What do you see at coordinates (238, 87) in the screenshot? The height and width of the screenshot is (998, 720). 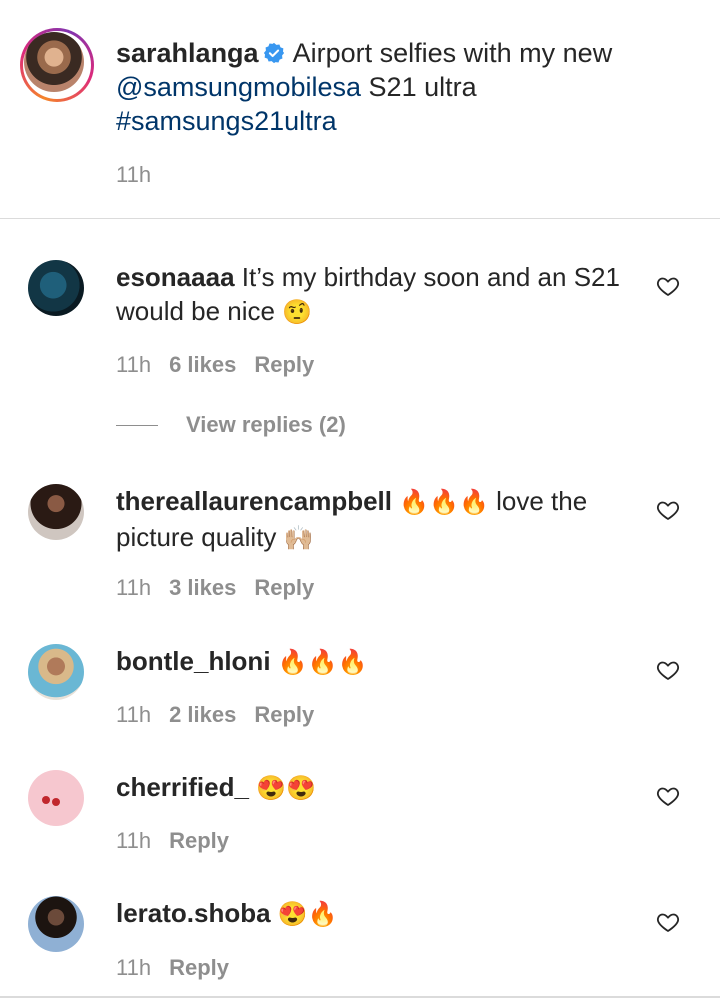 I see `mention-link: @samsungmobilesa` at bounding box center [238, 87].